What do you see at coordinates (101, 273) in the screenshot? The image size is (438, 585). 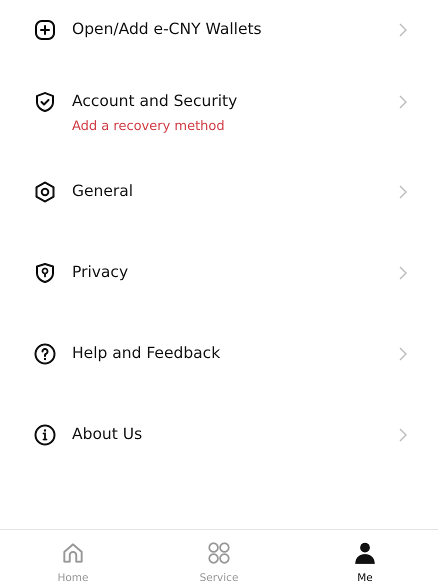 I see `menu-label: Privacy` at bounding box center [101, 273].